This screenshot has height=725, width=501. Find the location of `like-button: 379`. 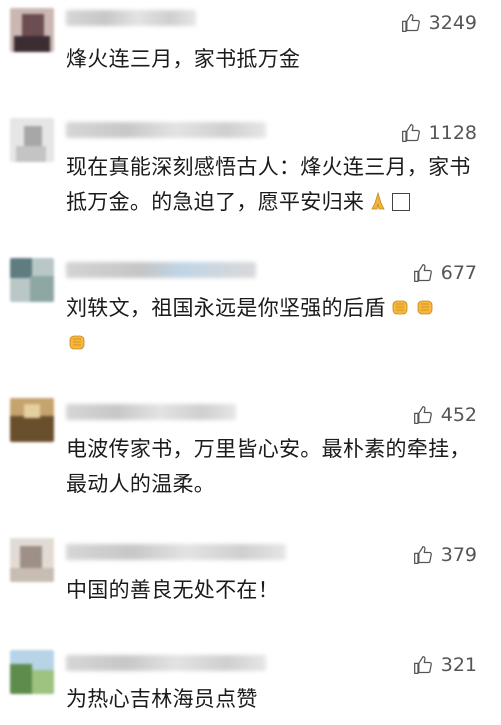

like-button: 379 is located at coordinates (445, 555).